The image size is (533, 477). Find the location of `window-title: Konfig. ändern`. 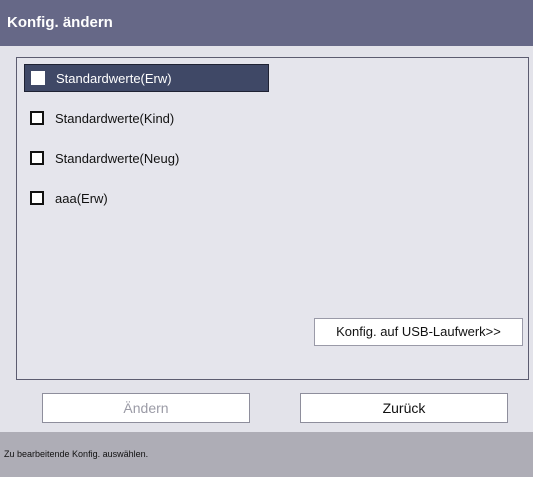

window-title: Konfig. ändern is located at coordinates (266, 23).